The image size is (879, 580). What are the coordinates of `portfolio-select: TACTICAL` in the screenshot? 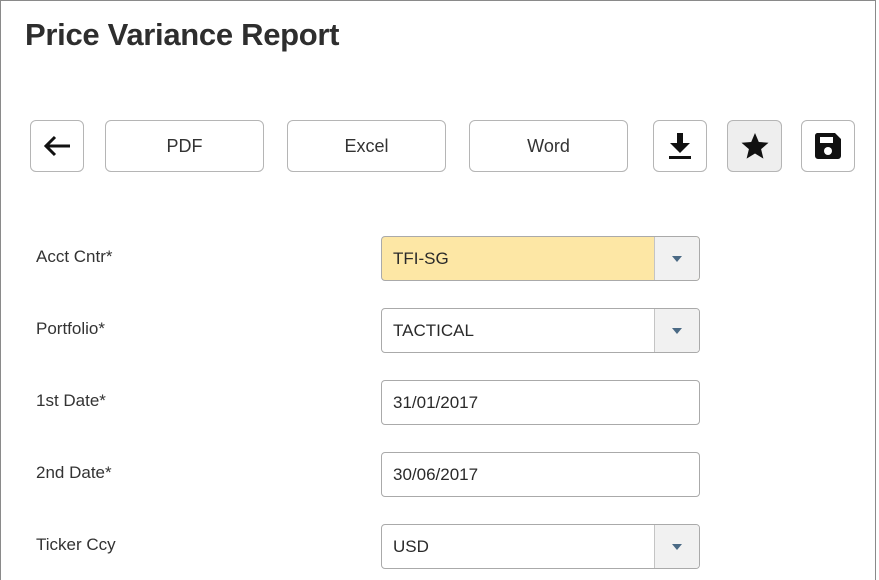 It's located at (540, 330).